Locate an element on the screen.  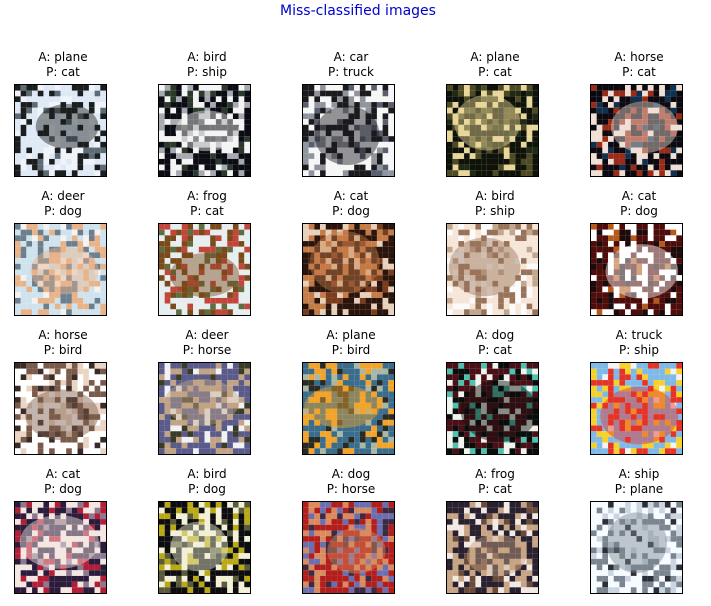
misclassified-image-card: A: deer P: horse is located at coordinates (207, 391).